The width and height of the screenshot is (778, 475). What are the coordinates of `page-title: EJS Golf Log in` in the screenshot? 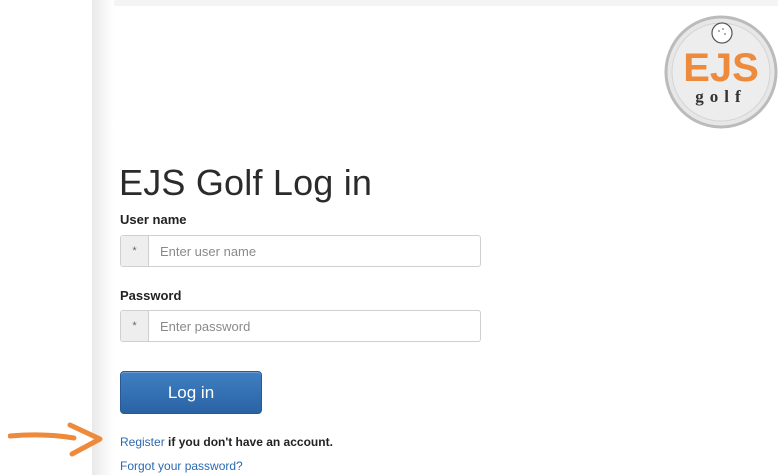 It's located at (246, 182).